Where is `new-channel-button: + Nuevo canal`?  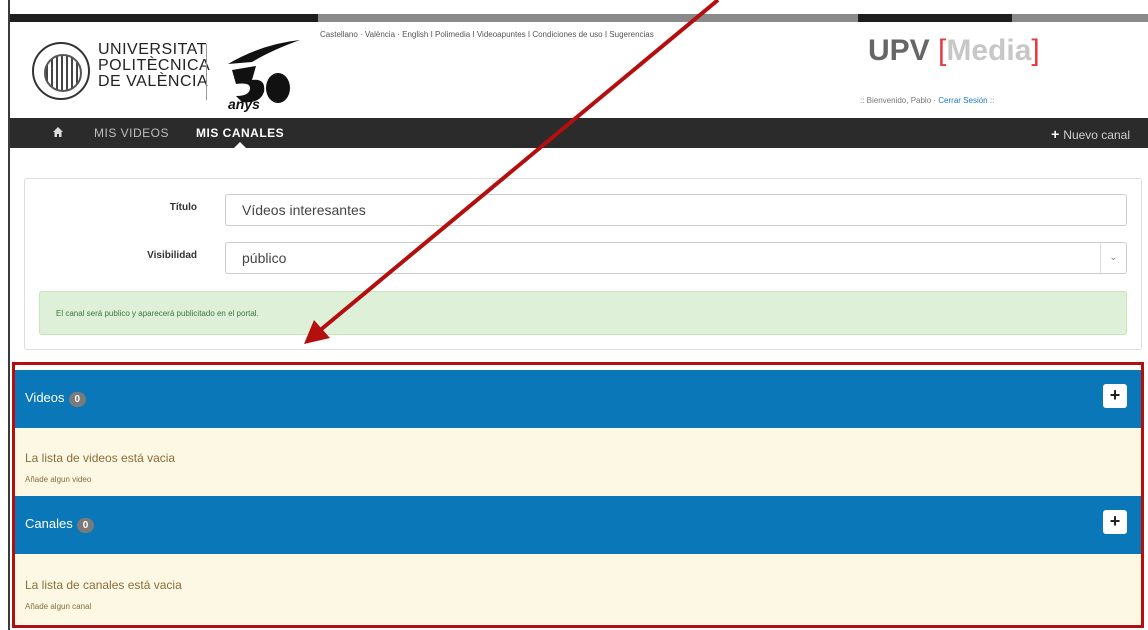
new-channel-button: + Nuevo canal is located at coordinates (1090, 134).